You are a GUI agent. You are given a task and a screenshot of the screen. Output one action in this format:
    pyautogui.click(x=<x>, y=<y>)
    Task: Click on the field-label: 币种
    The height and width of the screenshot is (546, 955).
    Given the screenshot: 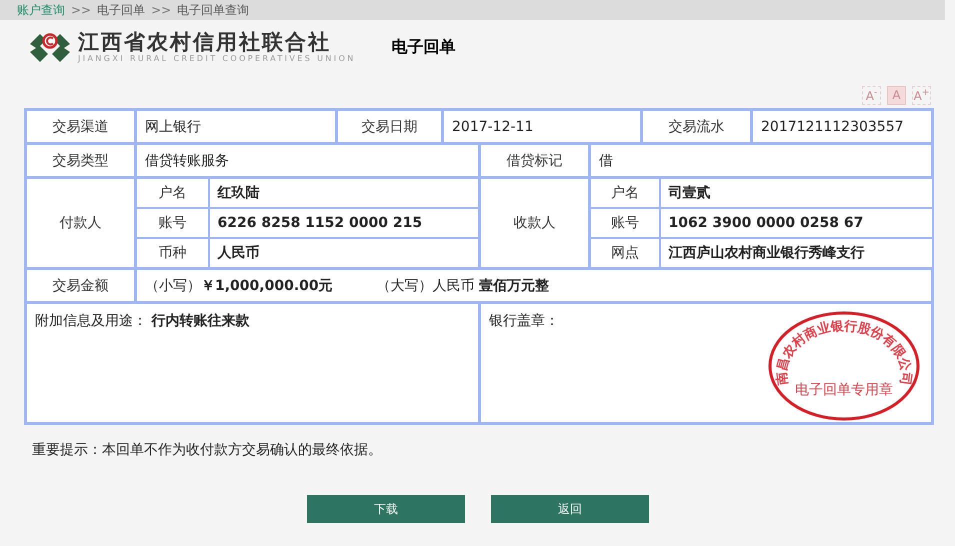 What is the action you would take?
    pyautogui.click(x=172, y=253)
    